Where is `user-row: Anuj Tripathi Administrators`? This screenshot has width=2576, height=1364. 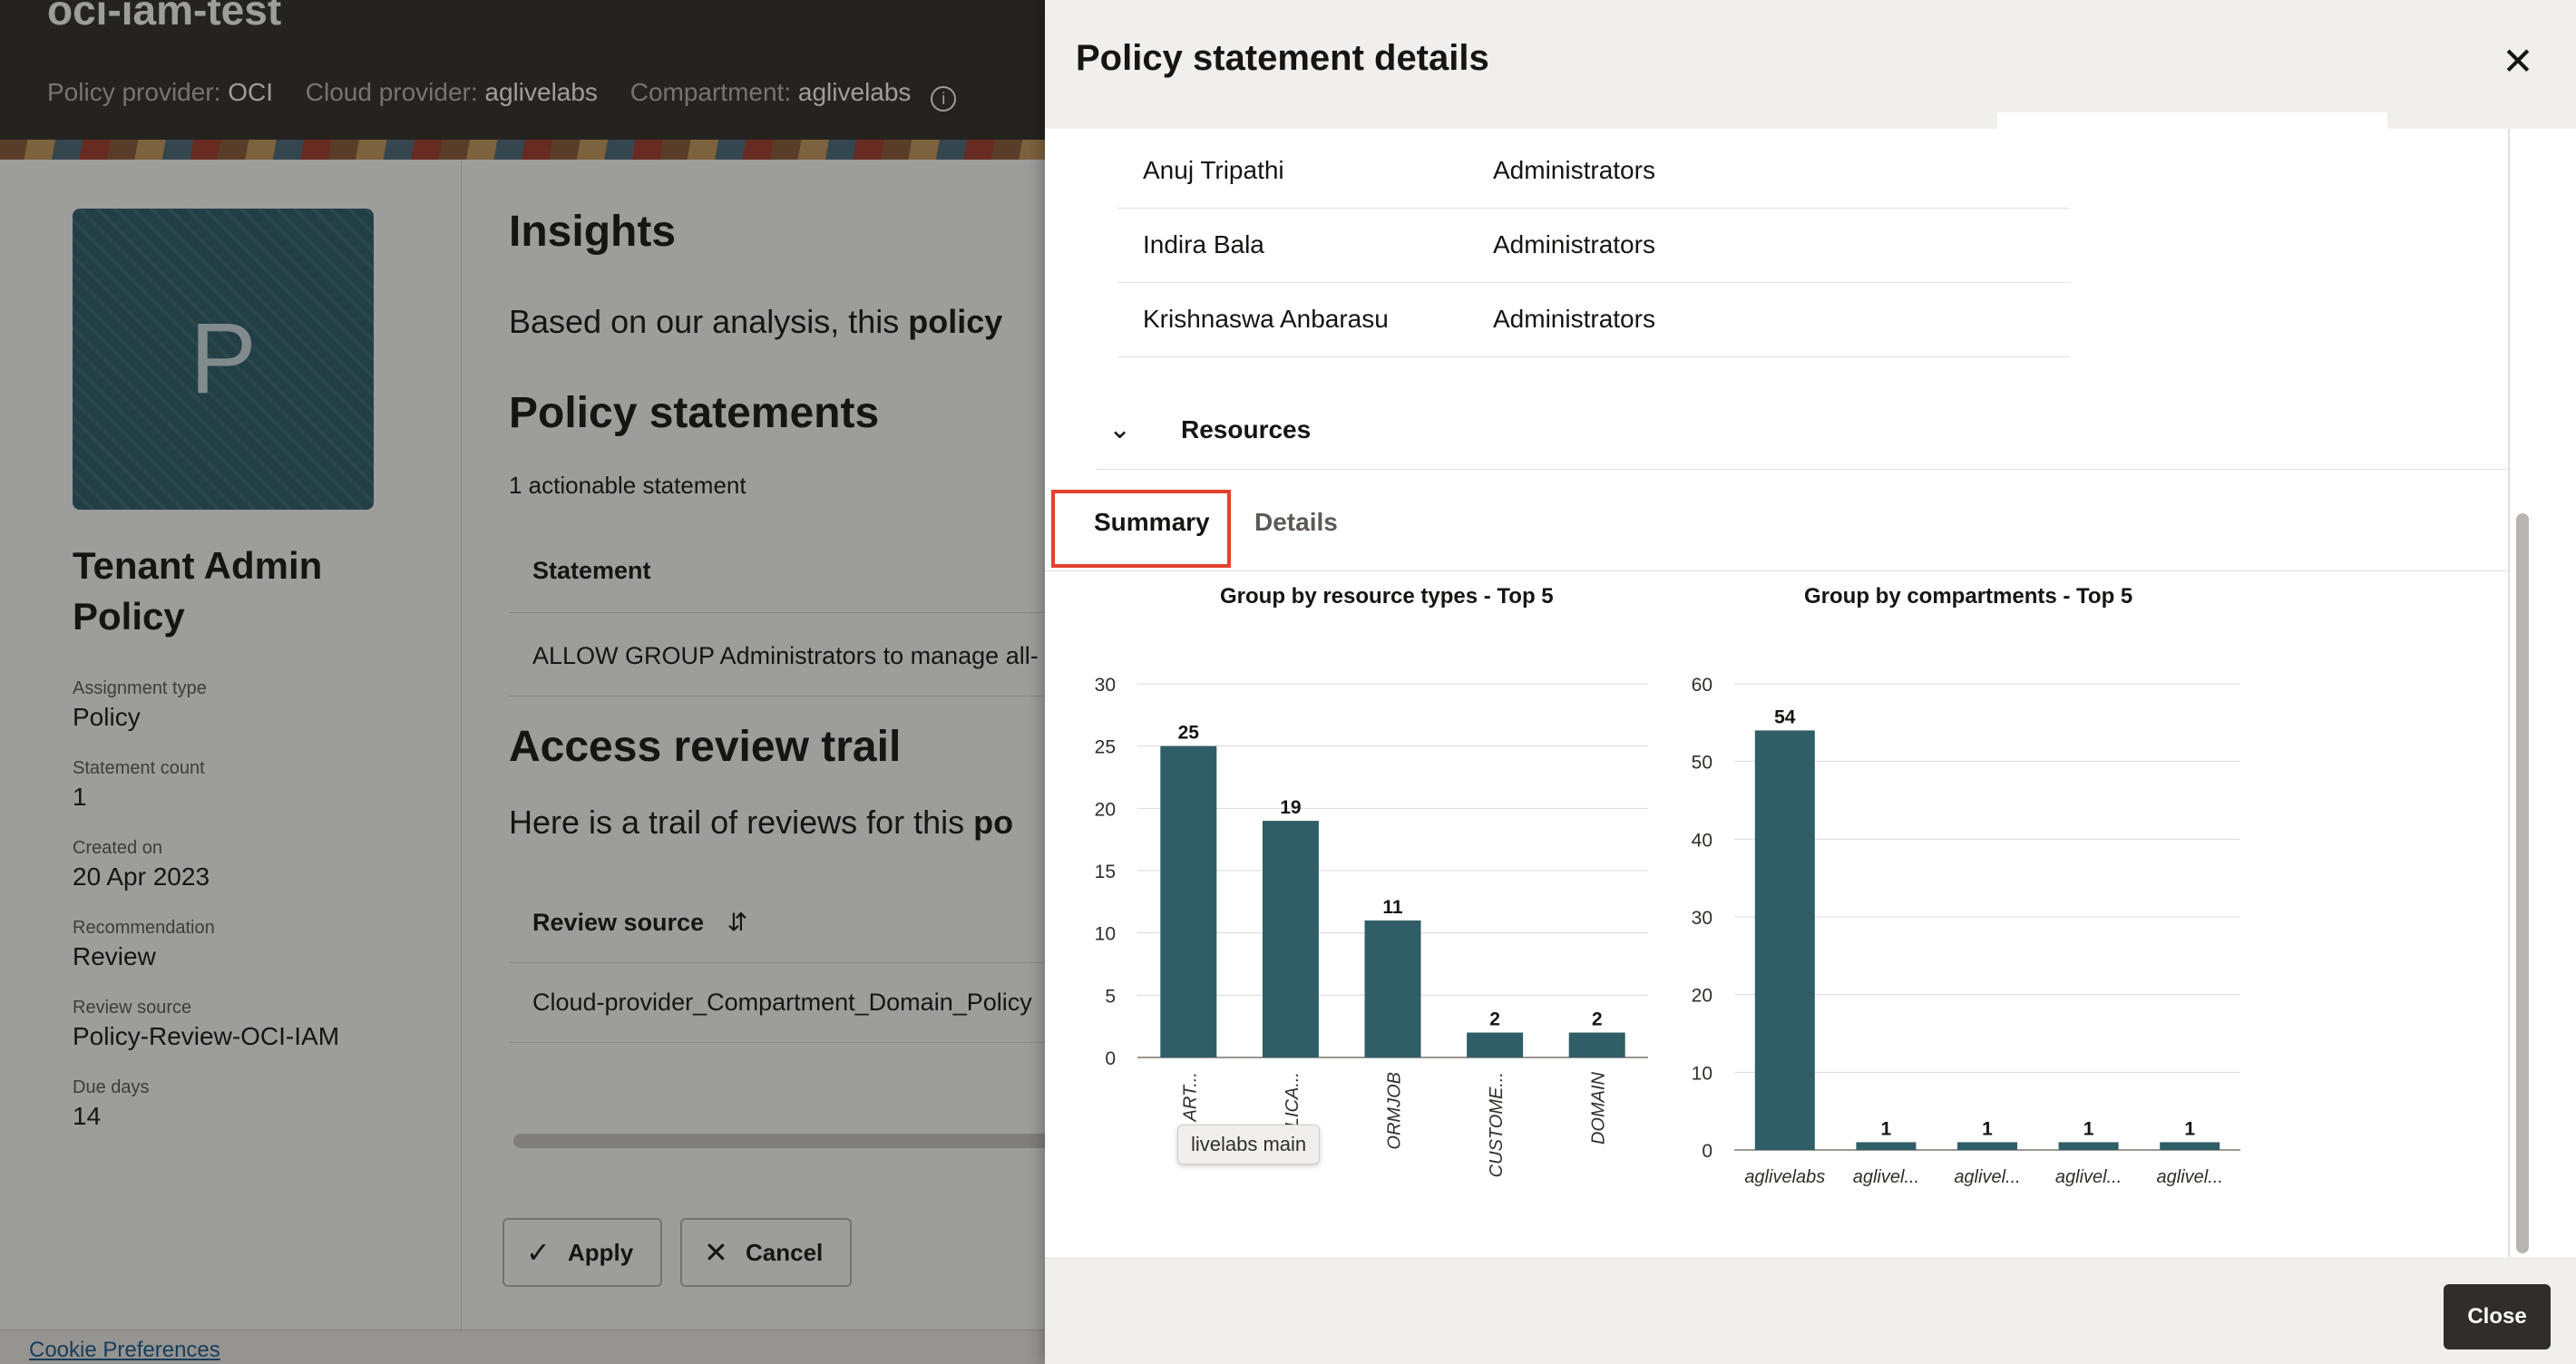
user-row: Anuj Tripathi Administrators is located at coordinates (1788, 171).